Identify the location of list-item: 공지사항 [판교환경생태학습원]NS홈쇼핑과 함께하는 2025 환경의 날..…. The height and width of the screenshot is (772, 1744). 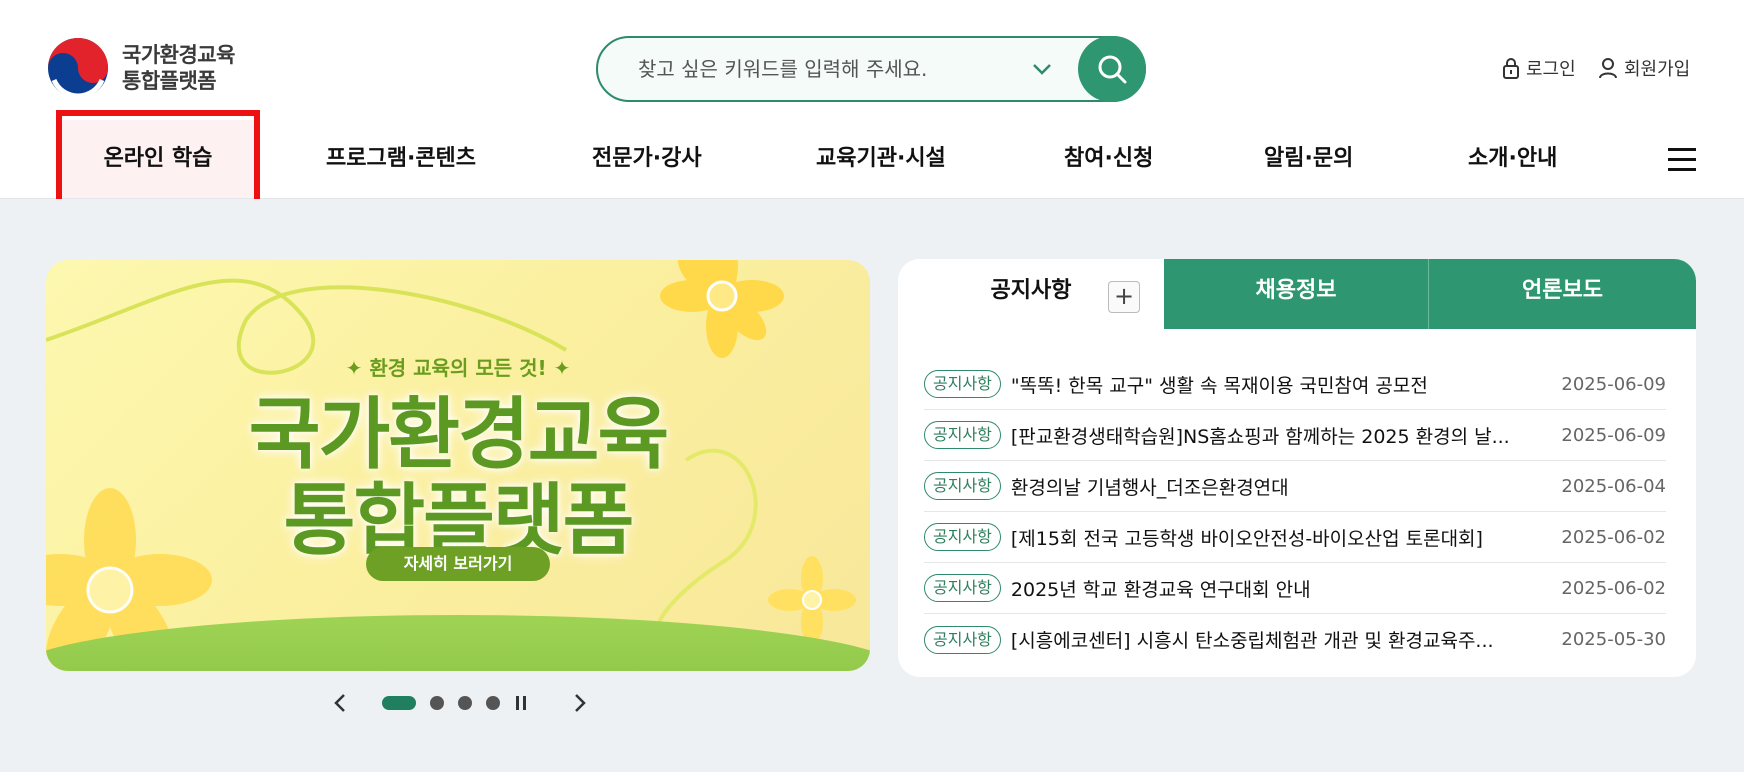
(1295, 435).